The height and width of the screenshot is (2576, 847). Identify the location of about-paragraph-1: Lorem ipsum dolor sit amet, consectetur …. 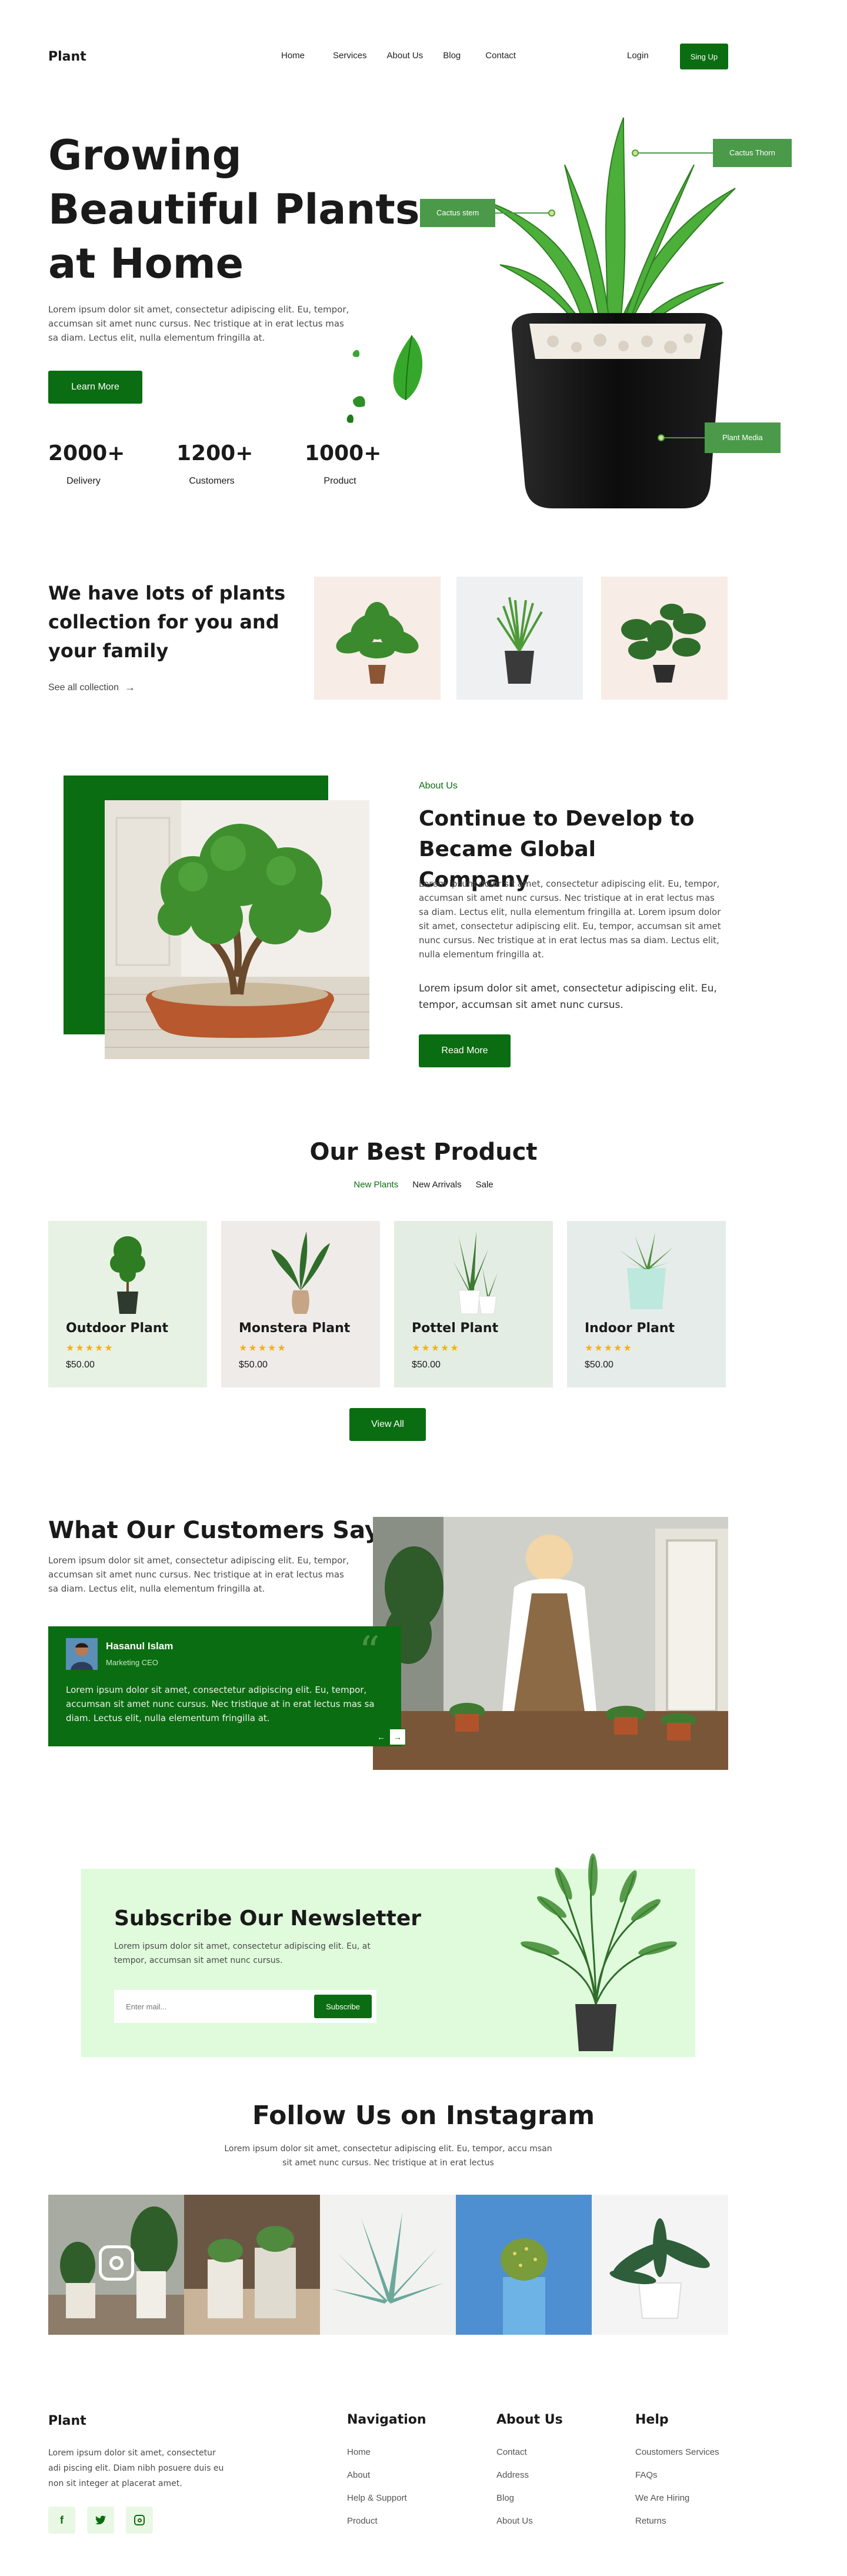
(570, 919).